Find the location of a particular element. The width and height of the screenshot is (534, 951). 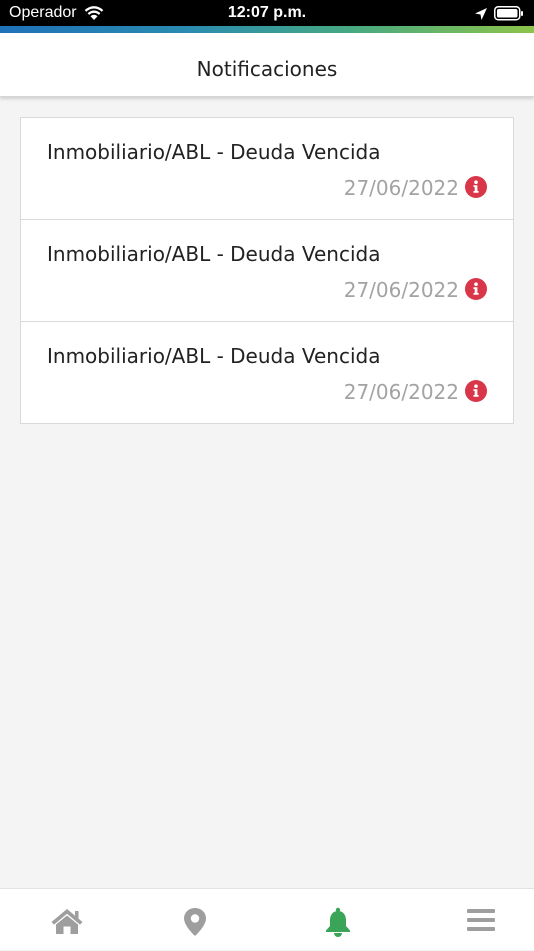

battery-icon is located at coordinates (509, 15).